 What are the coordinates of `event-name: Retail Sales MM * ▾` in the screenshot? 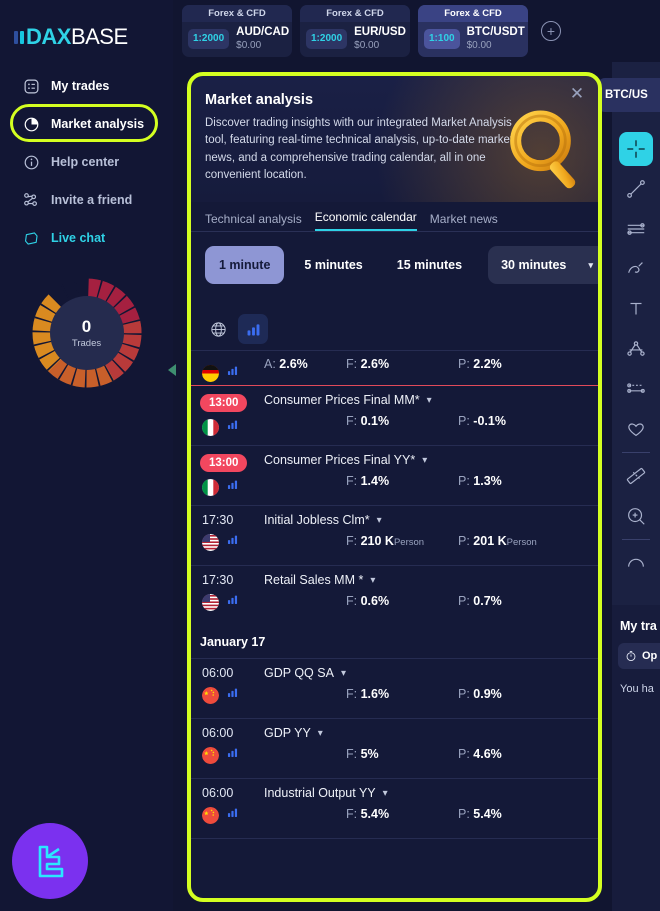 It's located at (431, 580).